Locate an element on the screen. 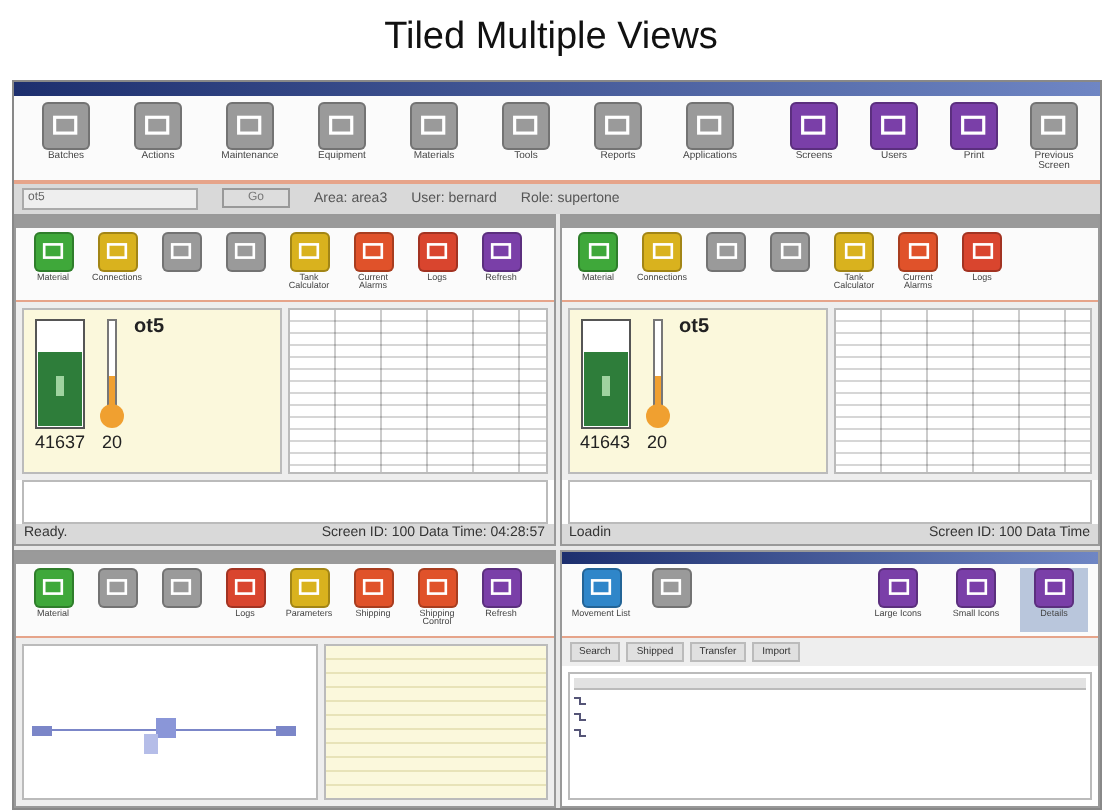  tank-reading: 41643 is located at coordinates (605, 441).